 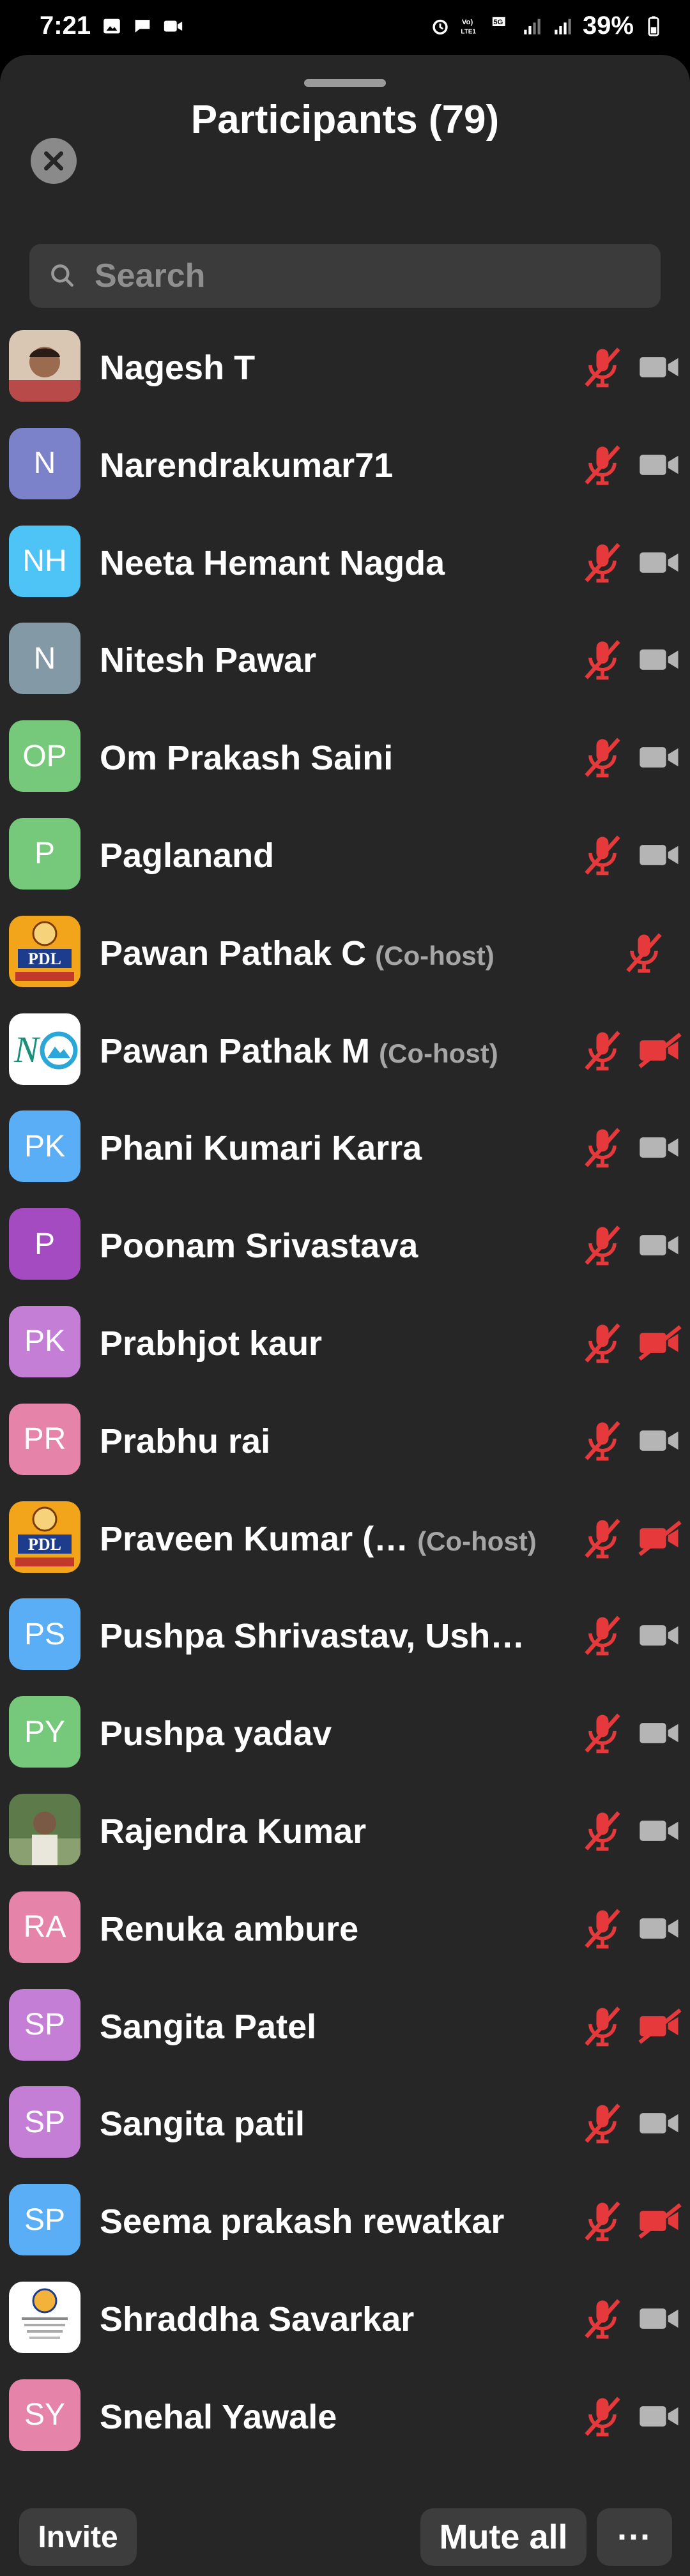 I want to click on participant-row: Rajendra Kumar, so click(x=345, y=1831).